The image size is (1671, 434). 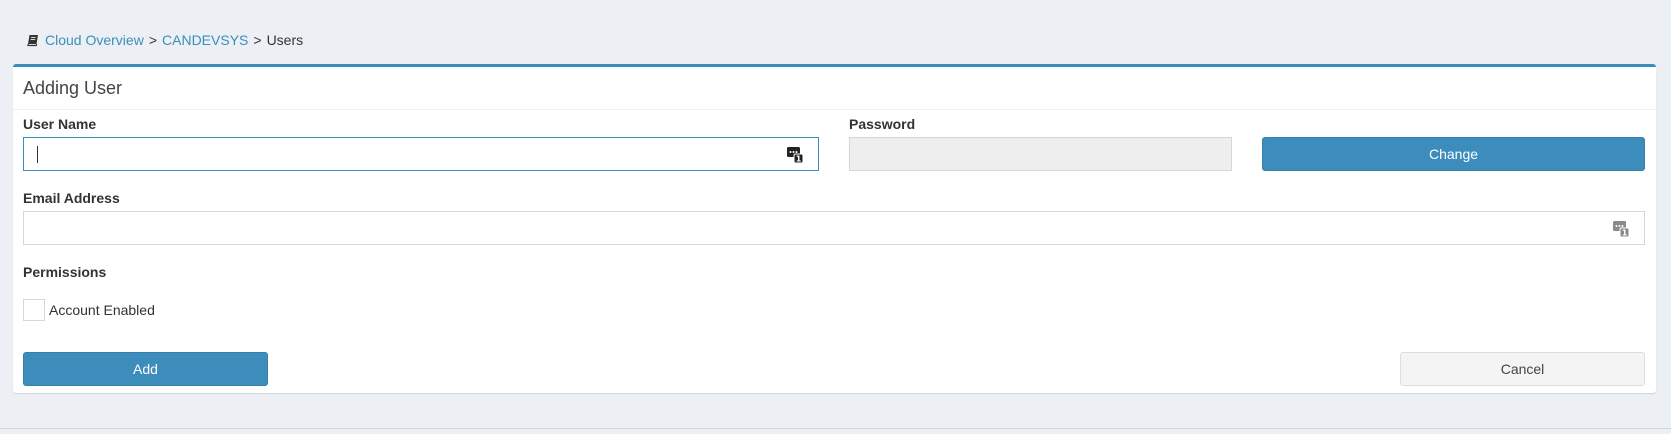 I want to click on email-label: Email Address, so click(x=71, y=198).